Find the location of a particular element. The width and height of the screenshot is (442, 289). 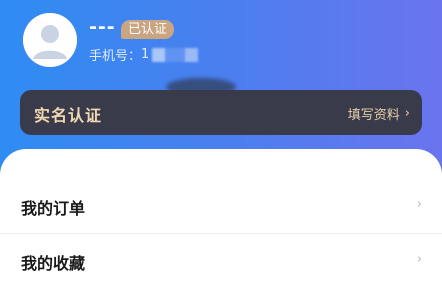

username: --- is located at coordinates (102, 27).